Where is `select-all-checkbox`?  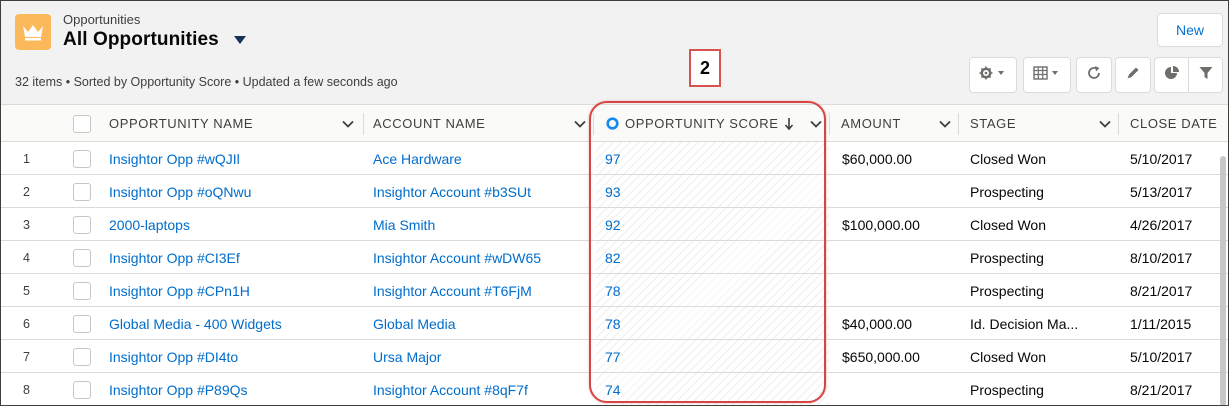 select-all-checkbox is located at coordinates (82, 124).